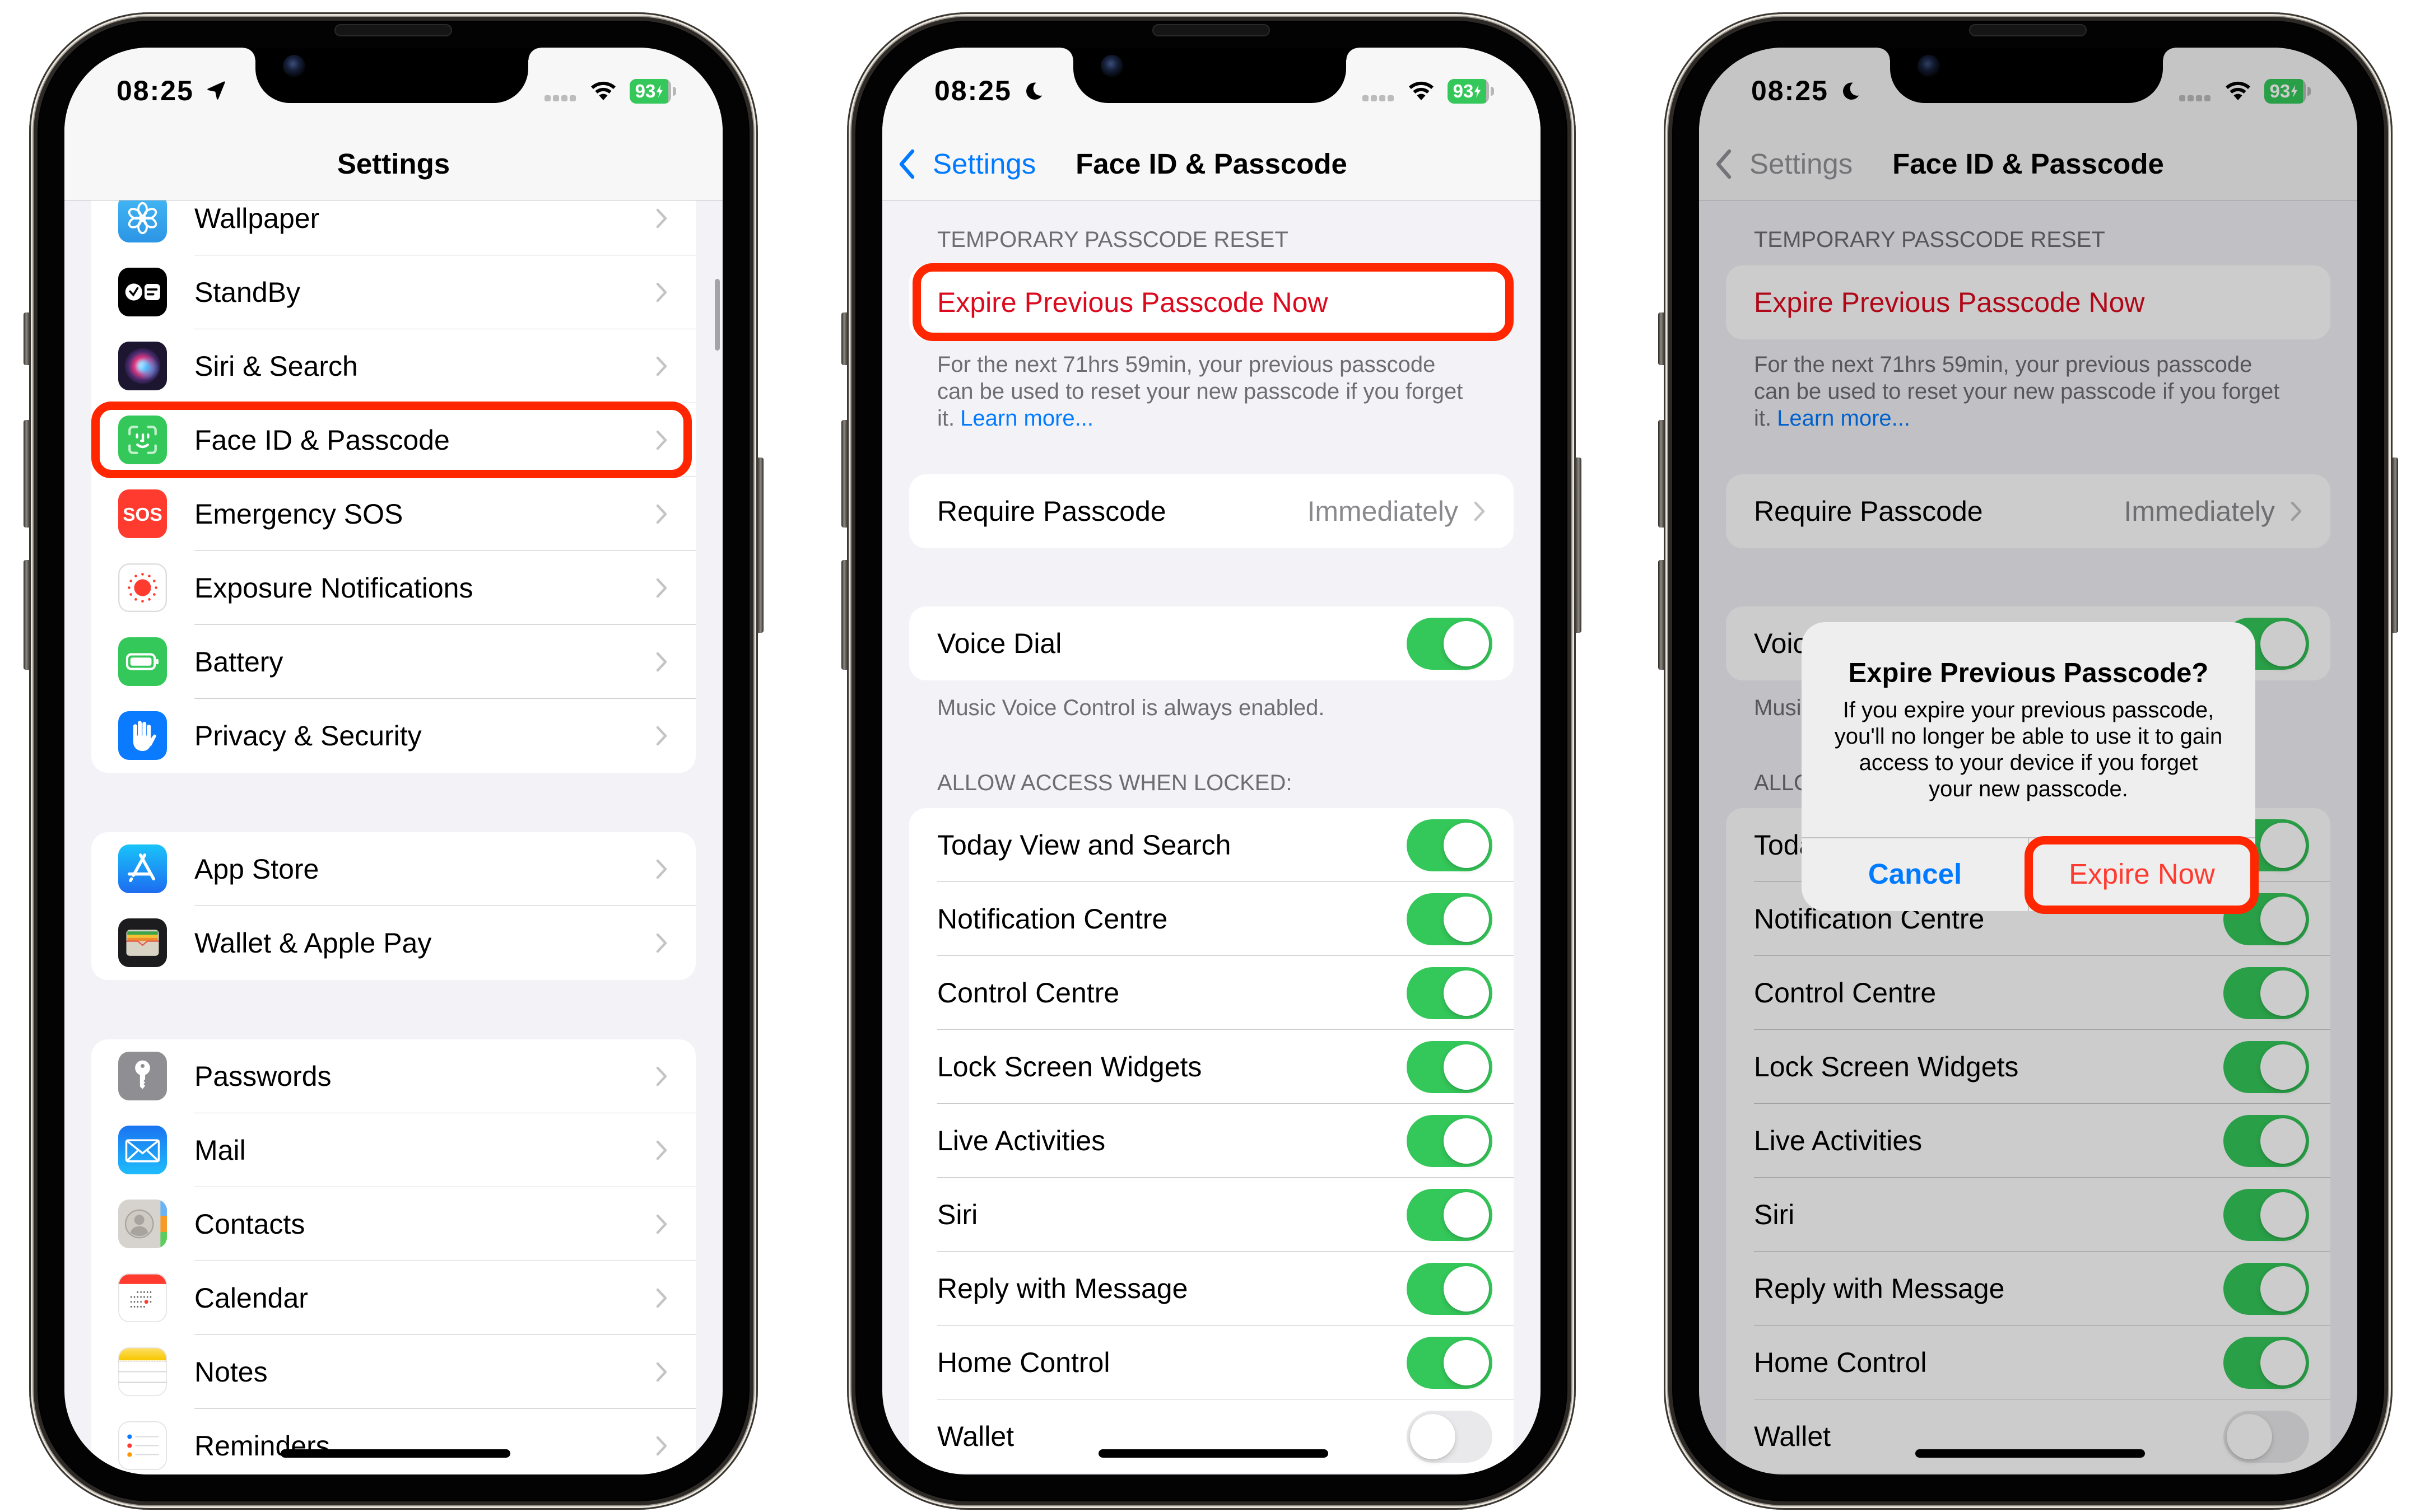  Describe the element at coordinates (1450, 644) in the screenshot. I see `voice-dial-toggle` at that location.